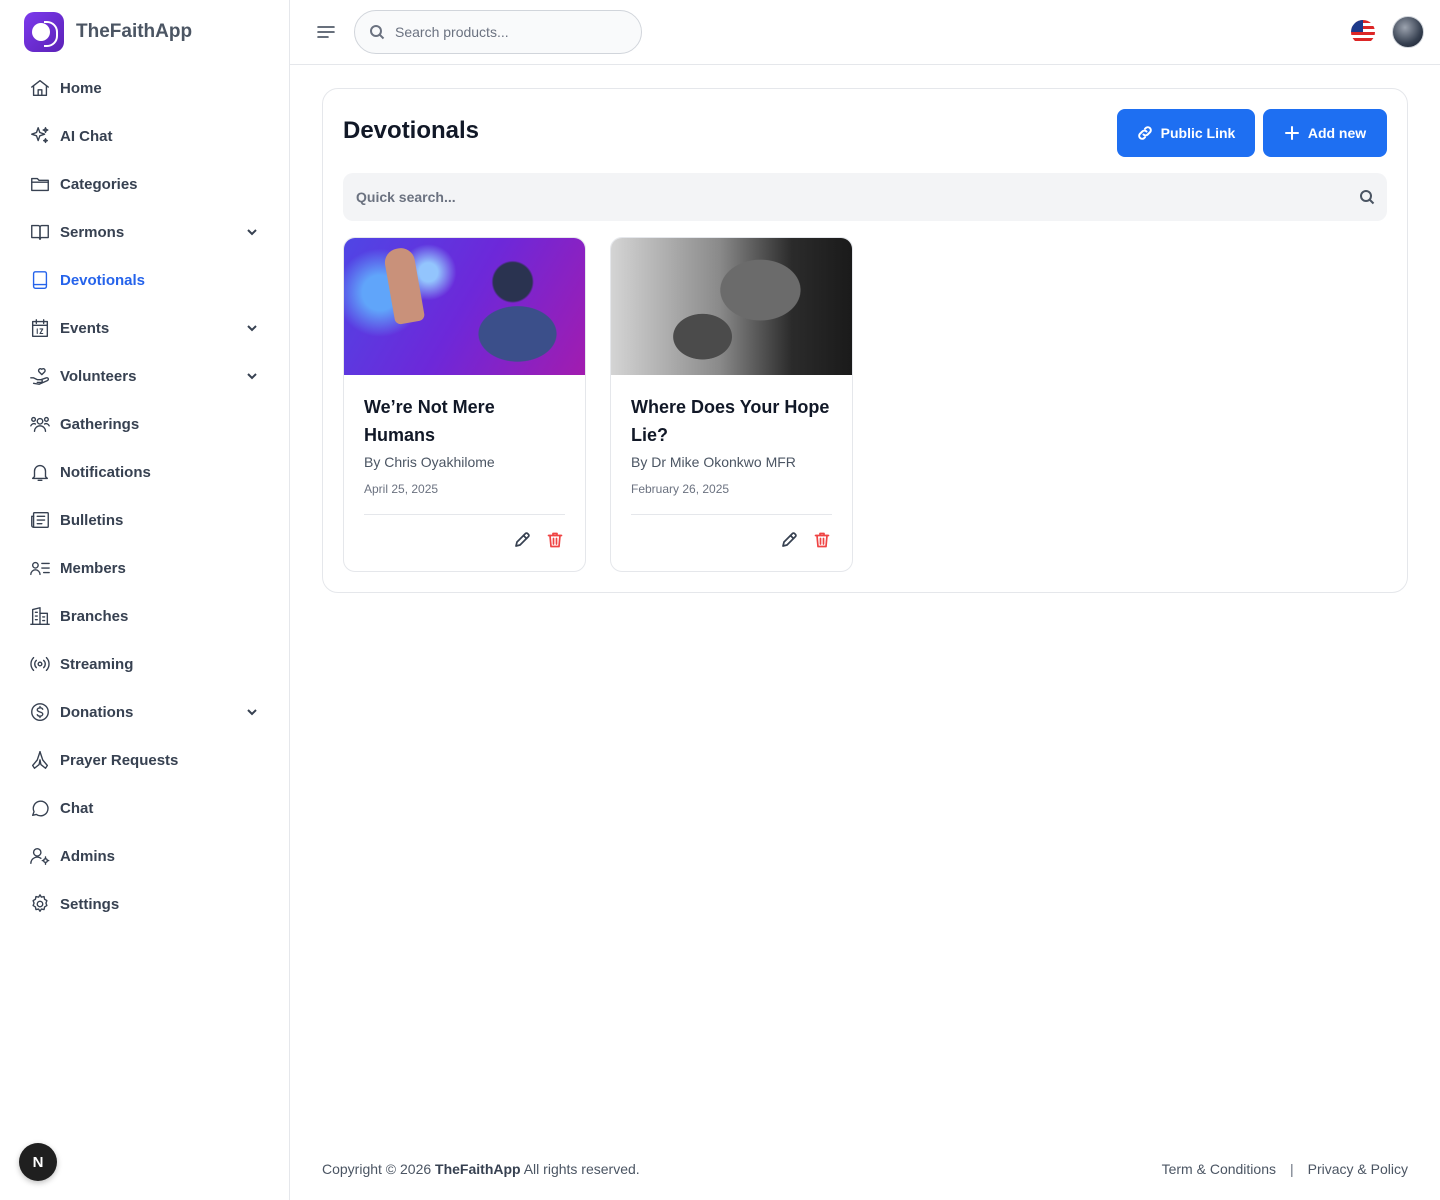  What do you see at coordinates (1408, 32) in the screenshot?
I see `avatar` at bounding box center [1408, 32].